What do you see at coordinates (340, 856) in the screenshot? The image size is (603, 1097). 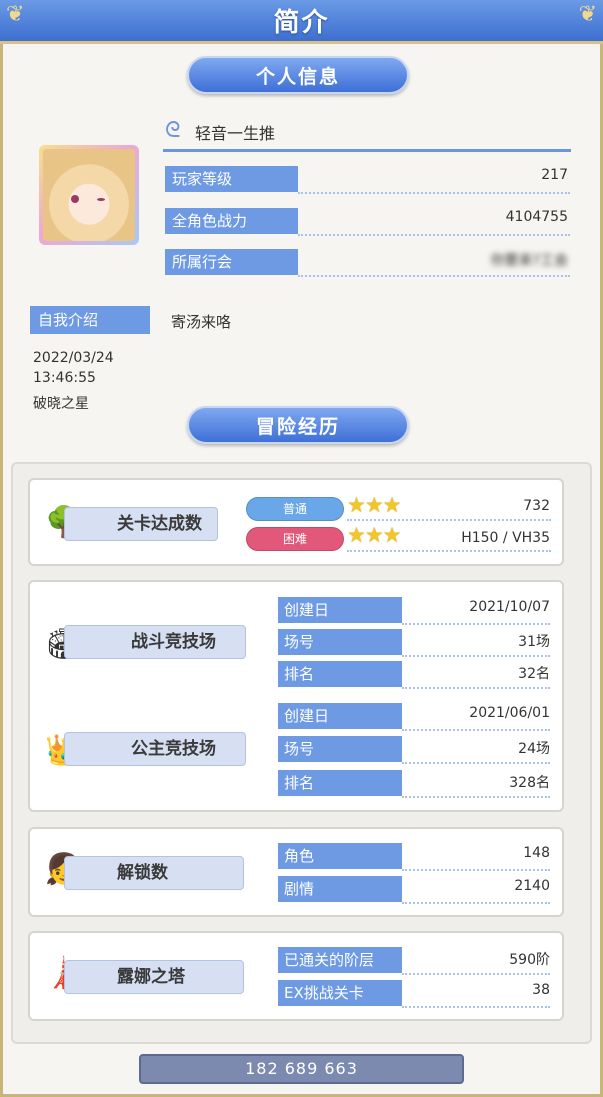 I see `unlocked-characters-label: 角色` at bounding box center [340, 856].